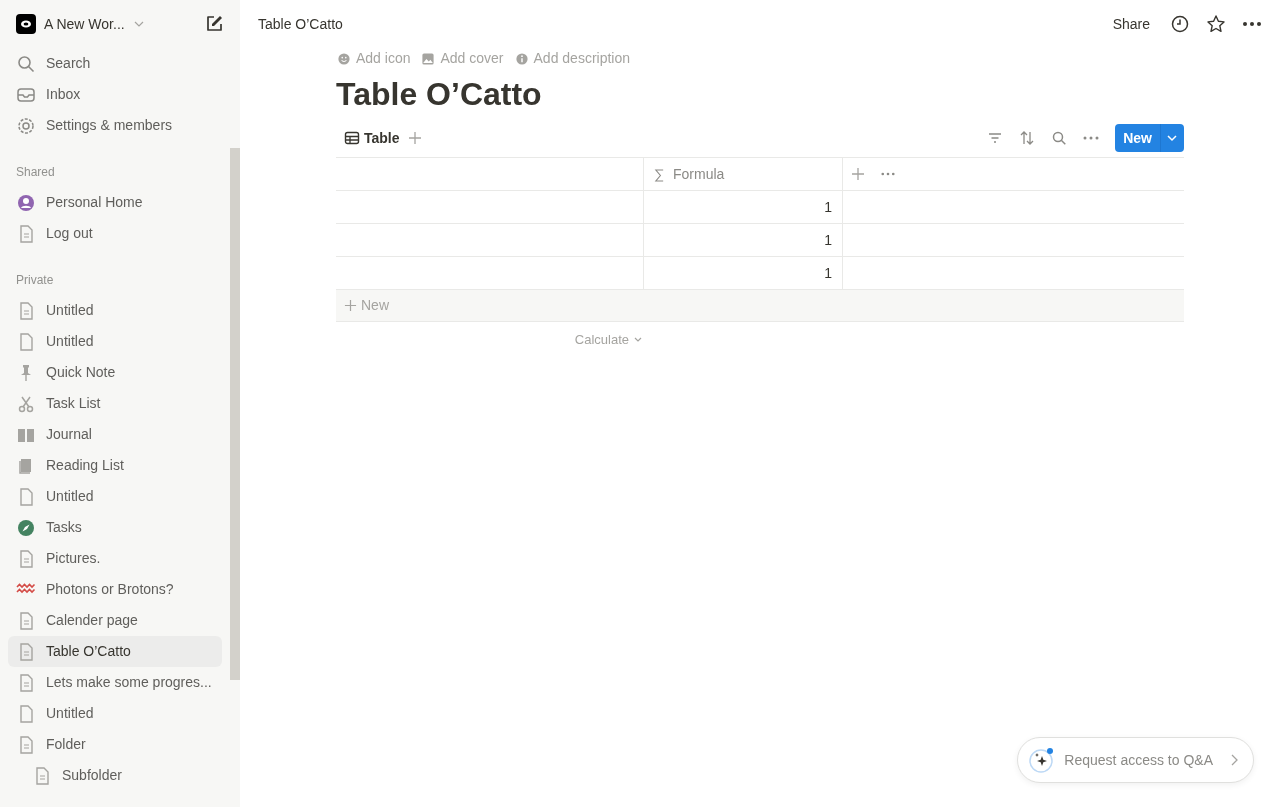  I want to click on info-icon, so click(521, 58).